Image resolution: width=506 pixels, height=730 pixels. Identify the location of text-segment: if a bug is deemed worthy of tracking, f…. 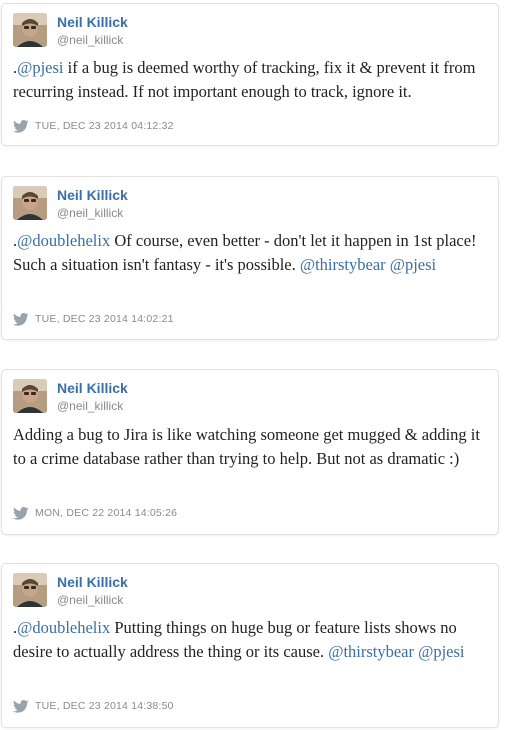
(244, 79).